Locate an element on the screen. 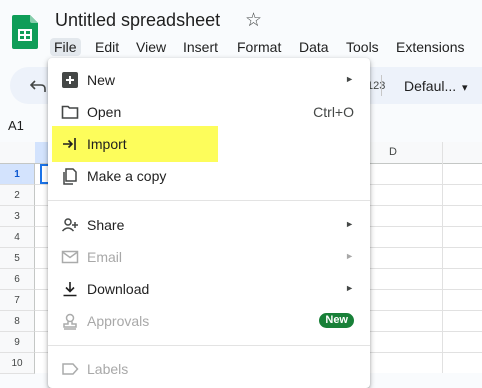  star-icon: ☆ is located at coordinates (253, 21).